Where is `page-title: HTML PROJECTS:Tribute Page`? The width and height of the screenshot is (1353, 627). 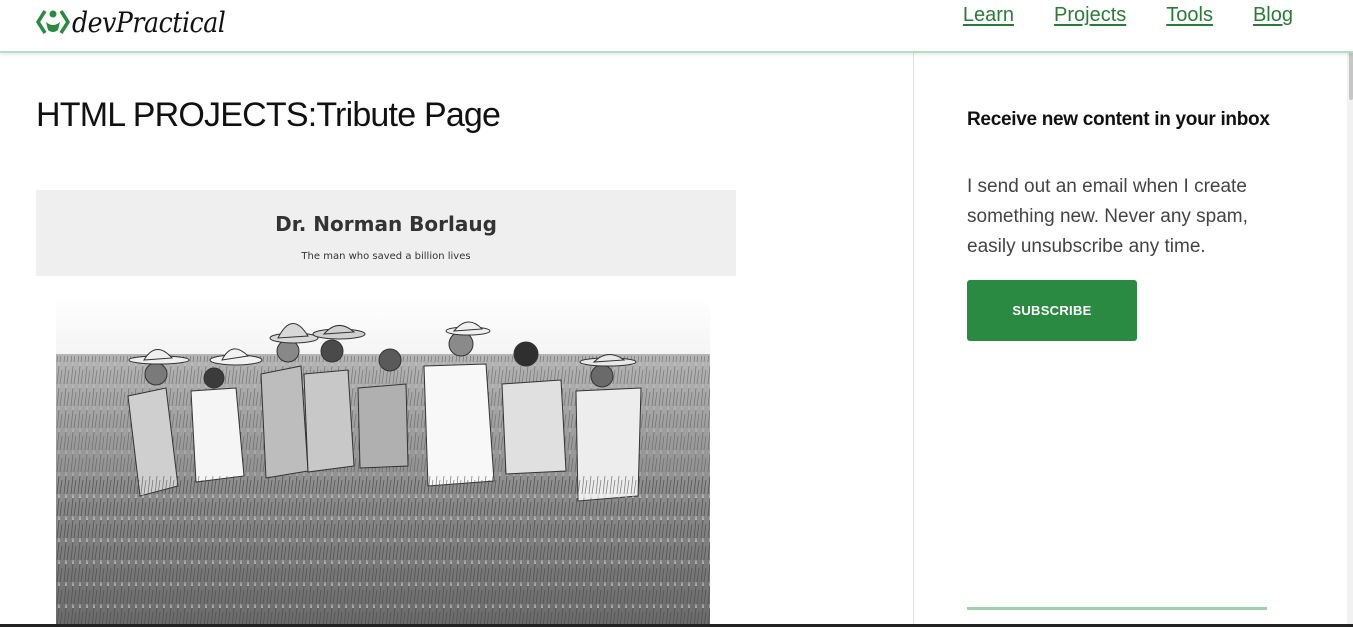
page-title: HTML PROJECTS:Tribute Page is located at coordinates (268, 115).